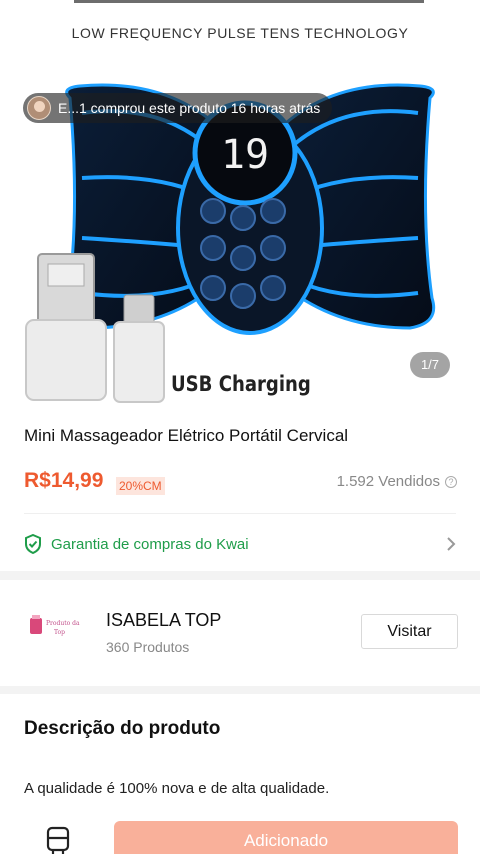 The image size is (480, 854). What do you see at coordinates (245, 155) in the screenshot?
I see `svg-text: 19` at bounding box center [245, 155].